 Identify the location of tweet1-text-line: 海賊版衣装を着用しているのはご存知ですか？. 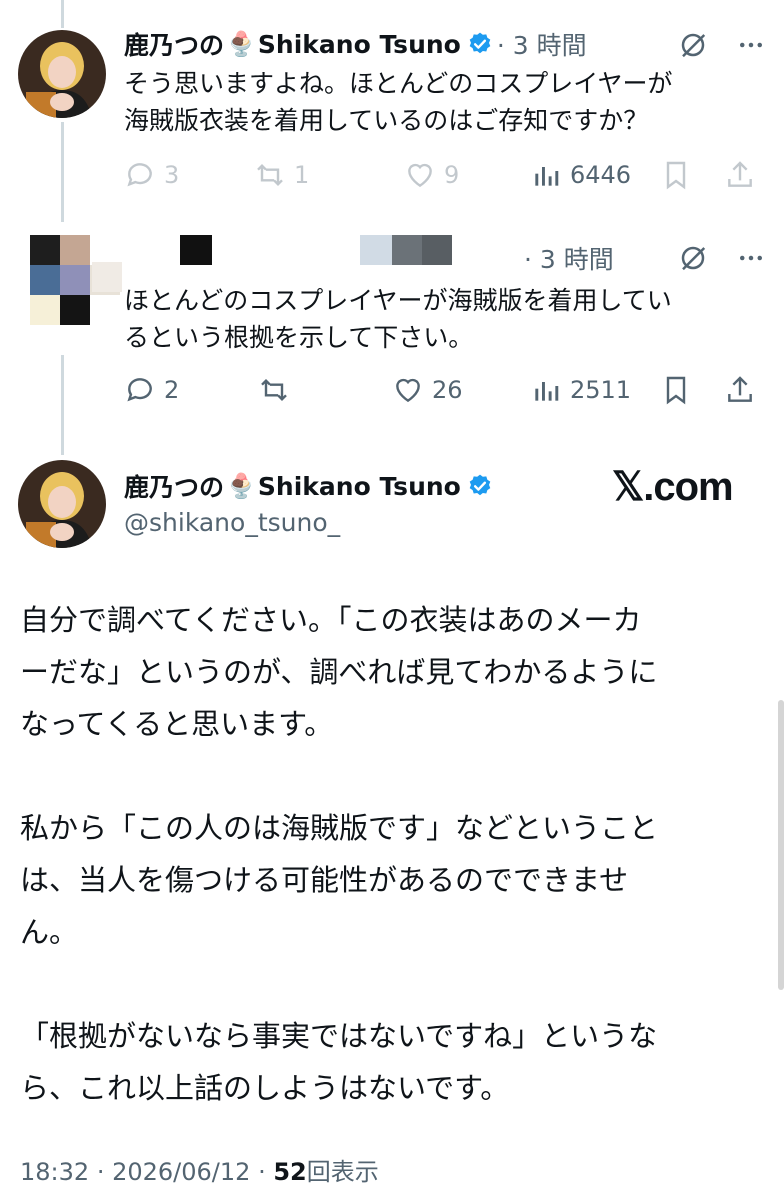
(386, 120).